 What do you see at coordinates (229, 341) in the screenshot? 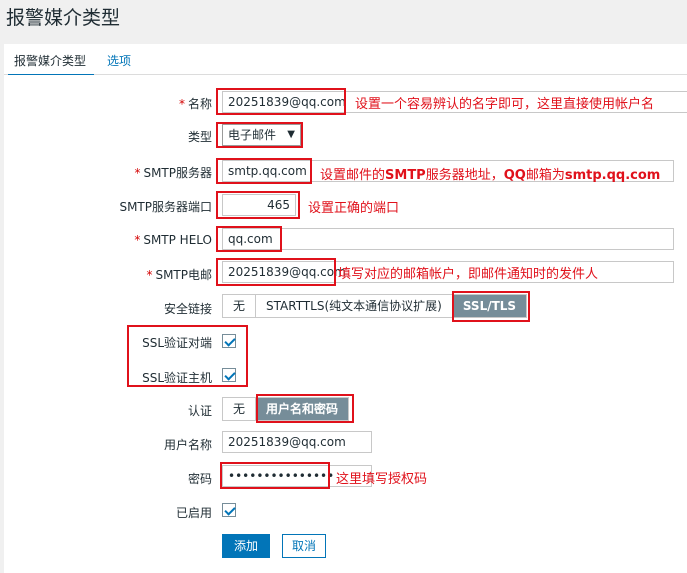
I see `ssl-verify-peer-checkbox` at bounding box center [229, 341].